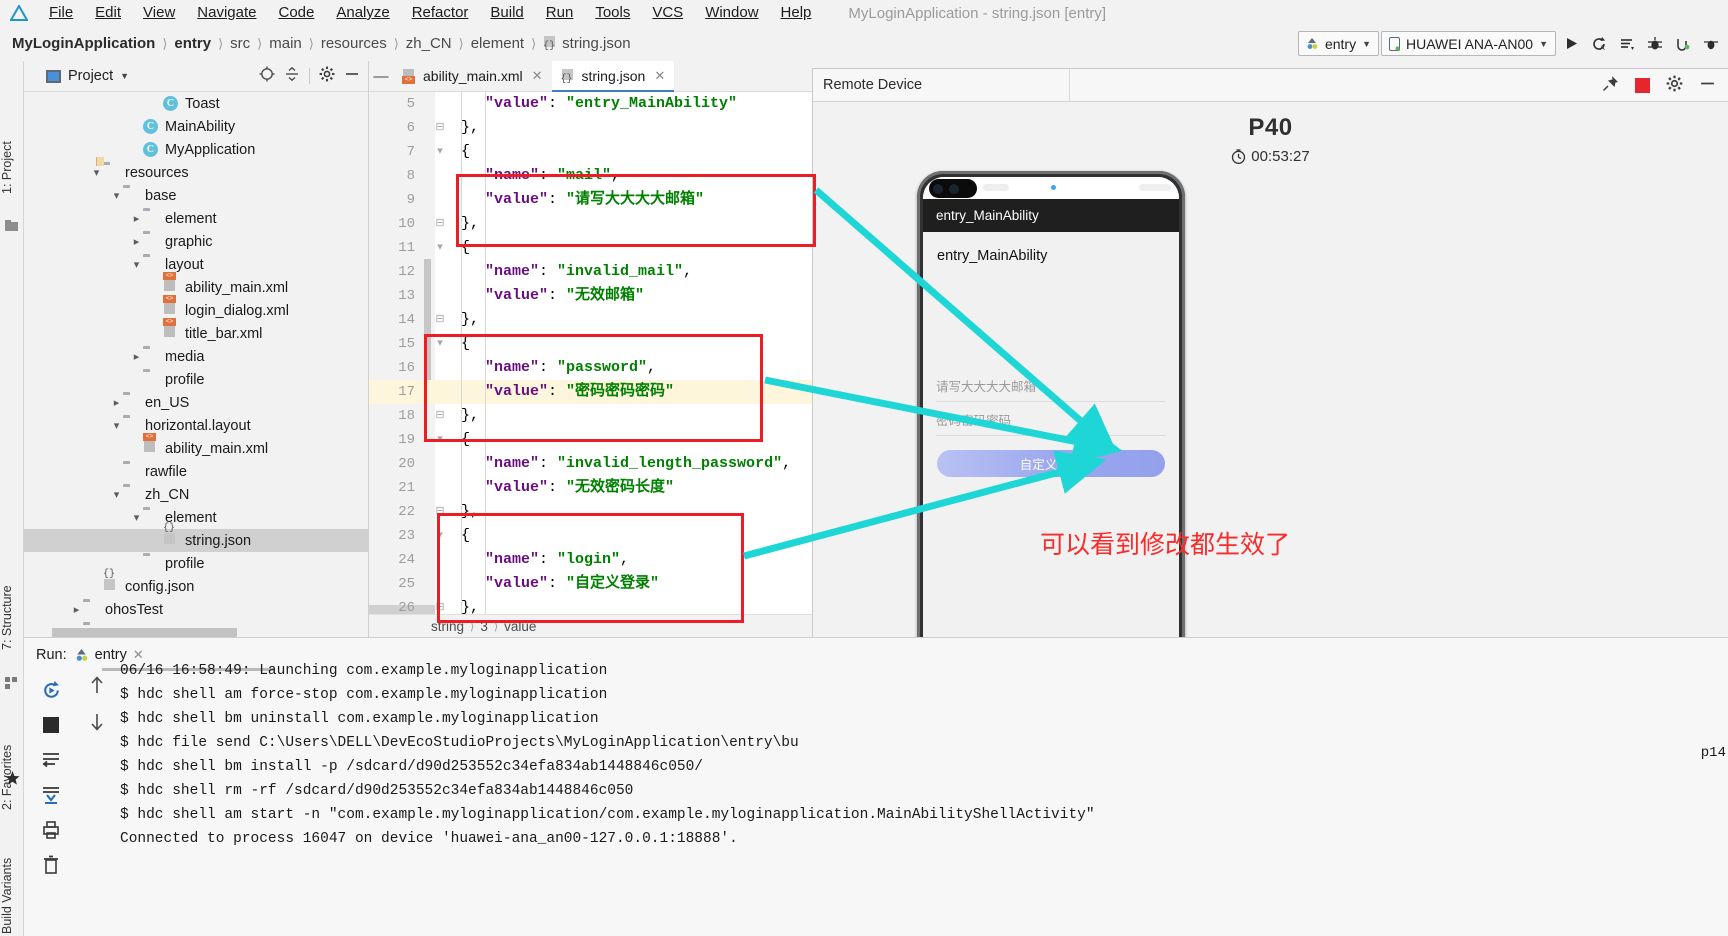 The height and width of the screenshot is (936, 1728). What do you see at coordinates (1051, 463) in the screenshot?
I see `login-button: 自定义登录` at bounding box center [1051, 463].